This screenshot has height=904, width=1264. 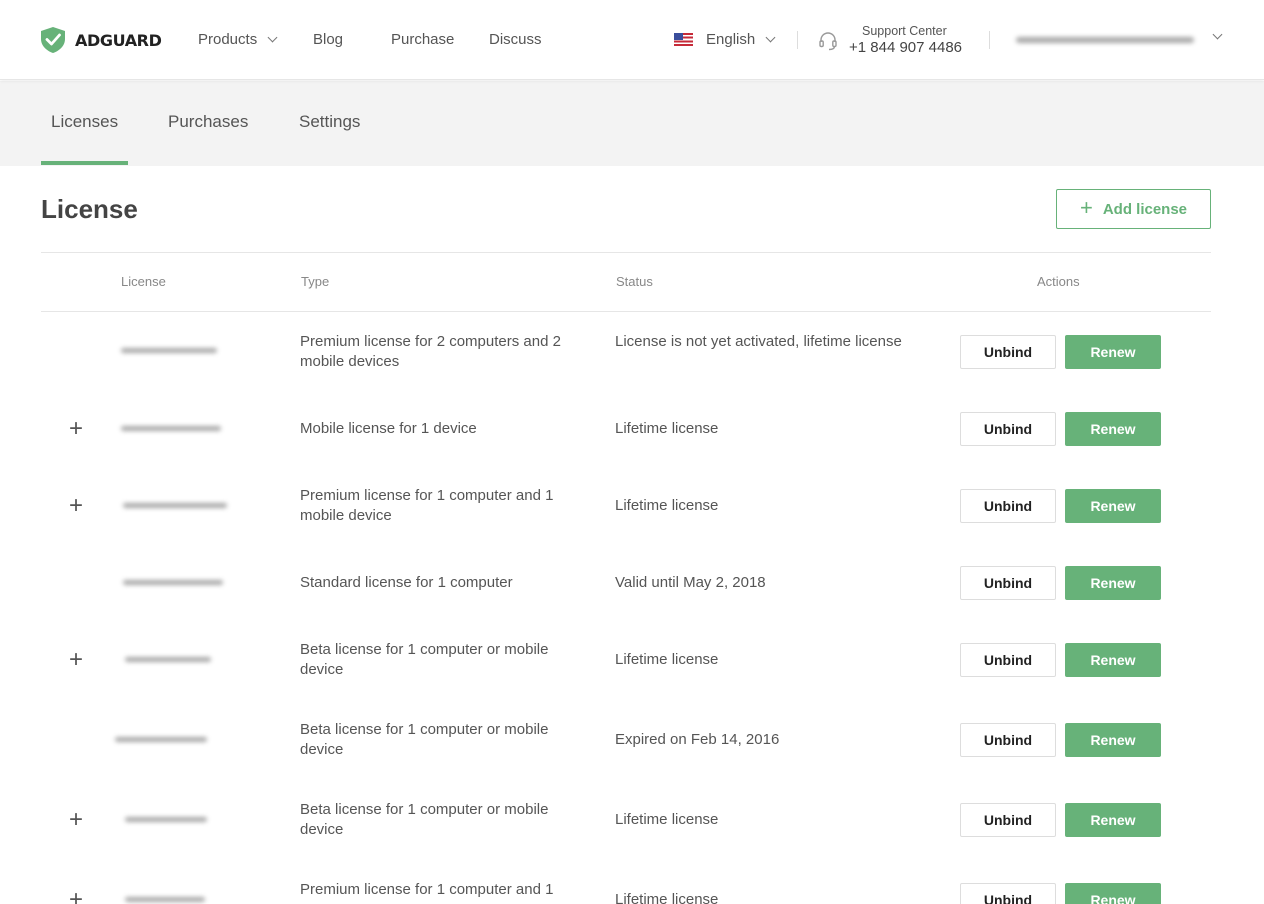 I want to click on add-license-label: Add license, so click(x=1145, y=209).